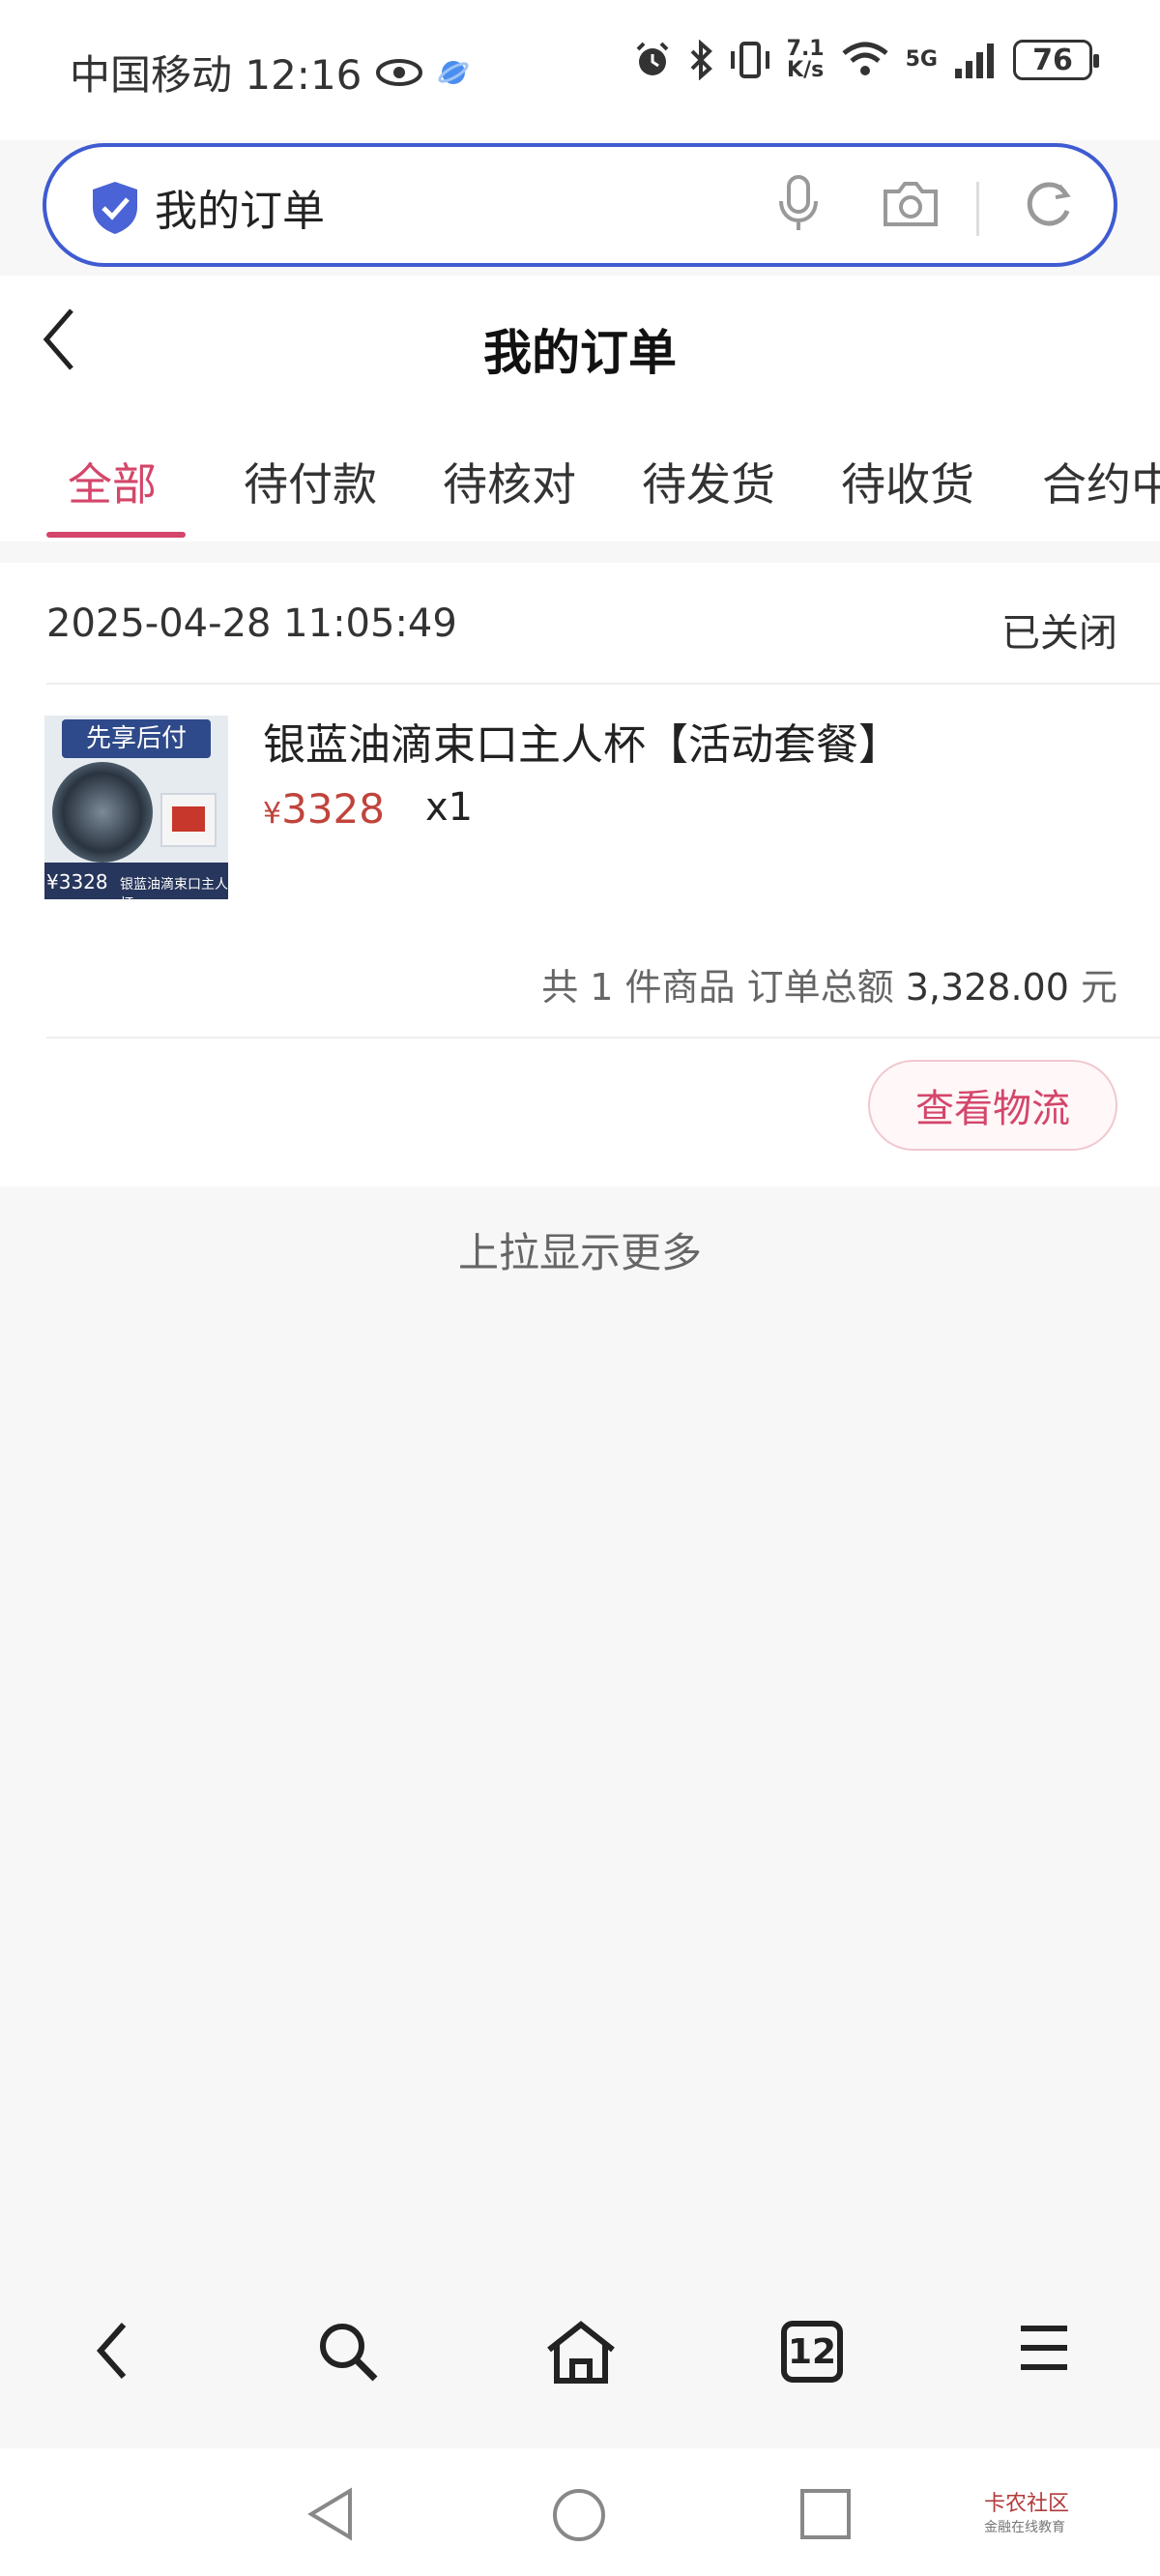 The width and height of the screenshot is (1160, 2576). Describe the element at coordinates (116, 535) in the screenshot. I see `active-tab-indicator` at that location.